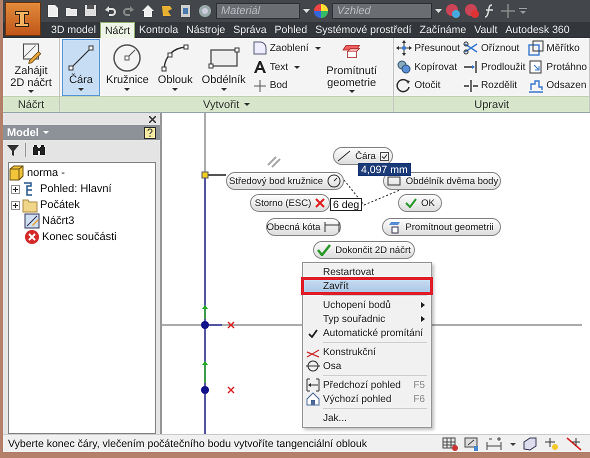 This screenshot has height=458, width=590. I want to click on copy-icon, so click(404, 67).